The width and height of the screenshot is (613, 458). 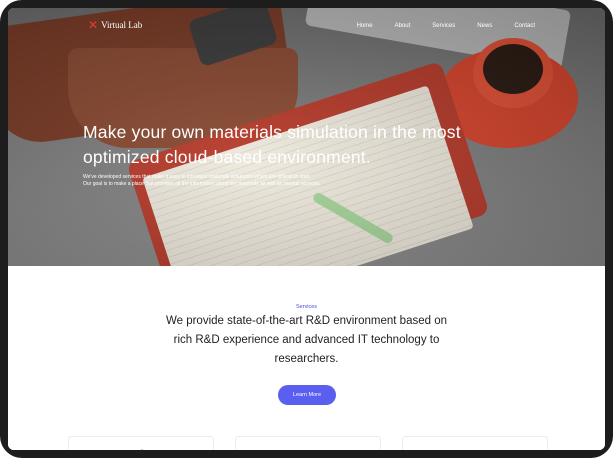 I want to click on nav-item-services: Services, so click(x=443, y=26).